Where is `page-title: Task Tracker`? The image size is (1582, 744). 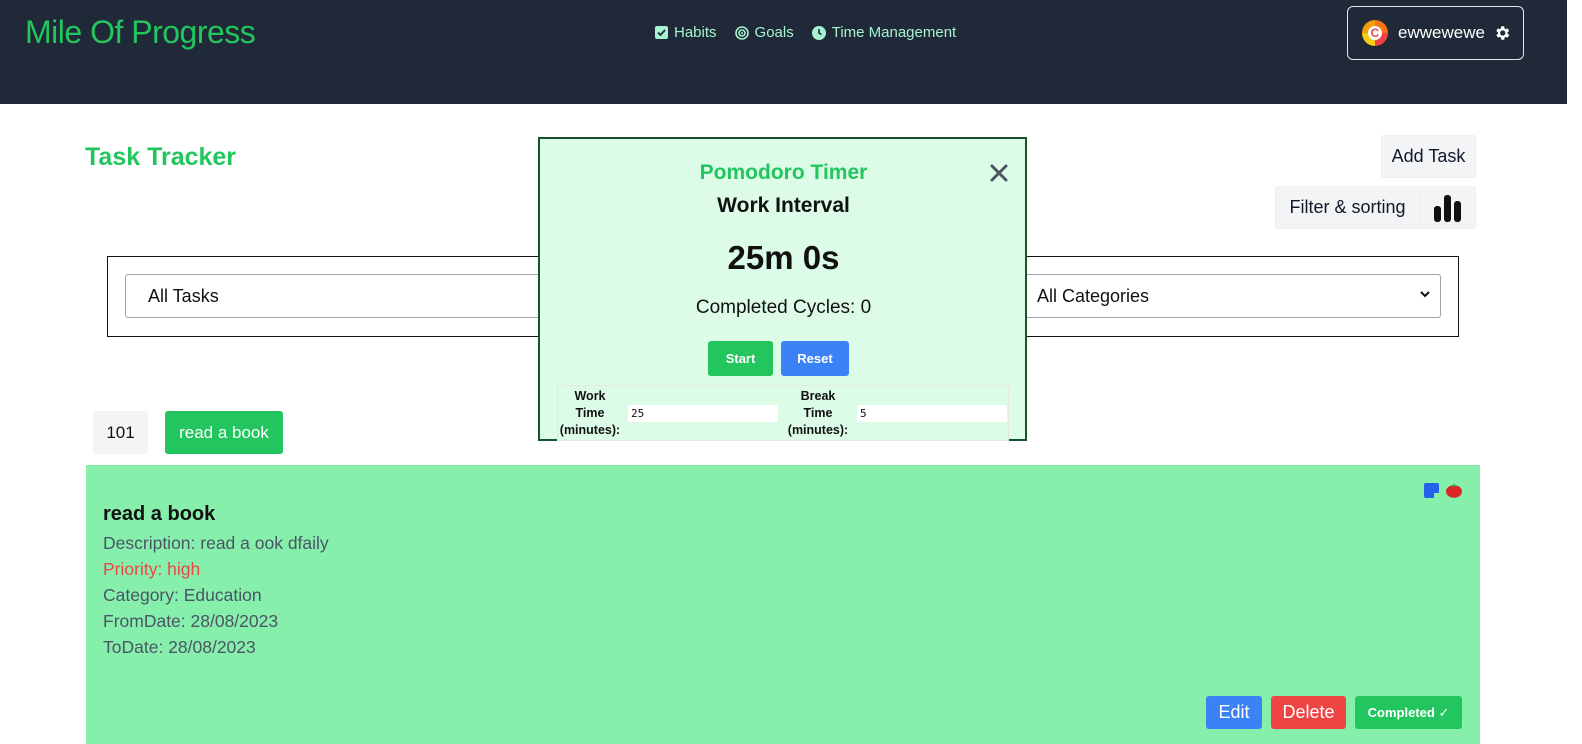 page-title: Task Tracker is located at coordinates (161, 157).